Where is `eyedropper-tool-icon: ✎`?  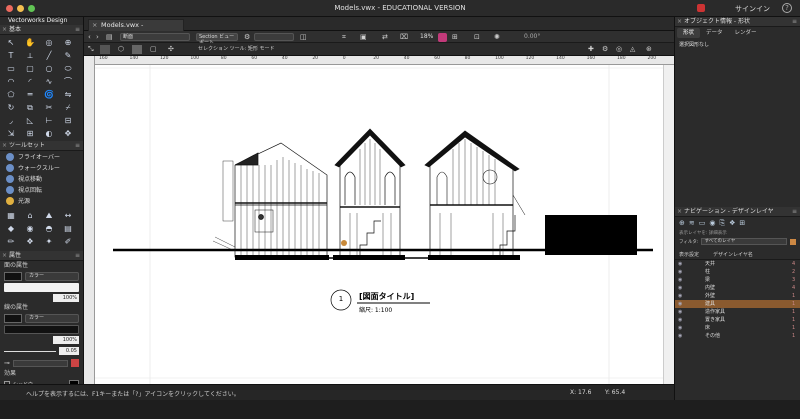 eyedropper-tool-icon: ✎ is located at coordinates (68, 55).